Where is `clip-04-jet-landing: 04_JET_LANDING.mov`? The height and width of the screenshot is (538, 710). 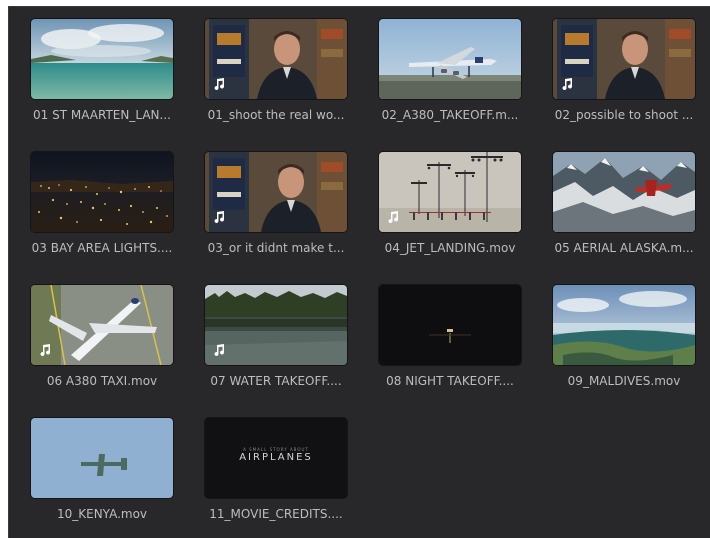
clip-04-jet-landing: 04_JET_LANDING.mov is located at coordinates (442, 204).